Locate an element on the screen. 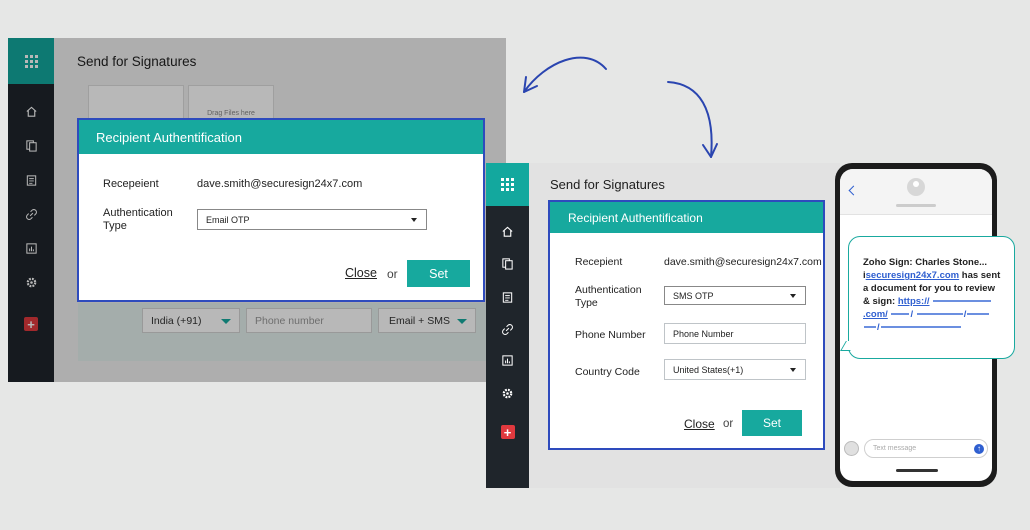 The image size is (1030, 530). sms-line-3: a document for you to review is located at coordinates (929, 288).